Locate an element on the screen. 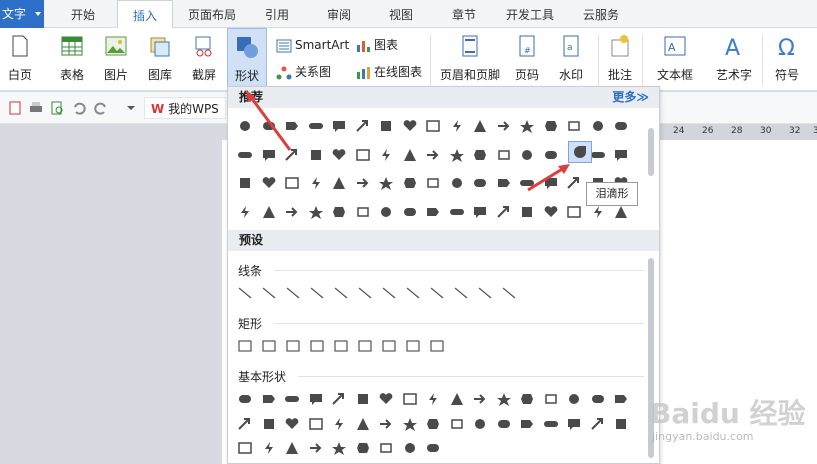  blank-page-button: 白页 is located at coordinates (20, 59).